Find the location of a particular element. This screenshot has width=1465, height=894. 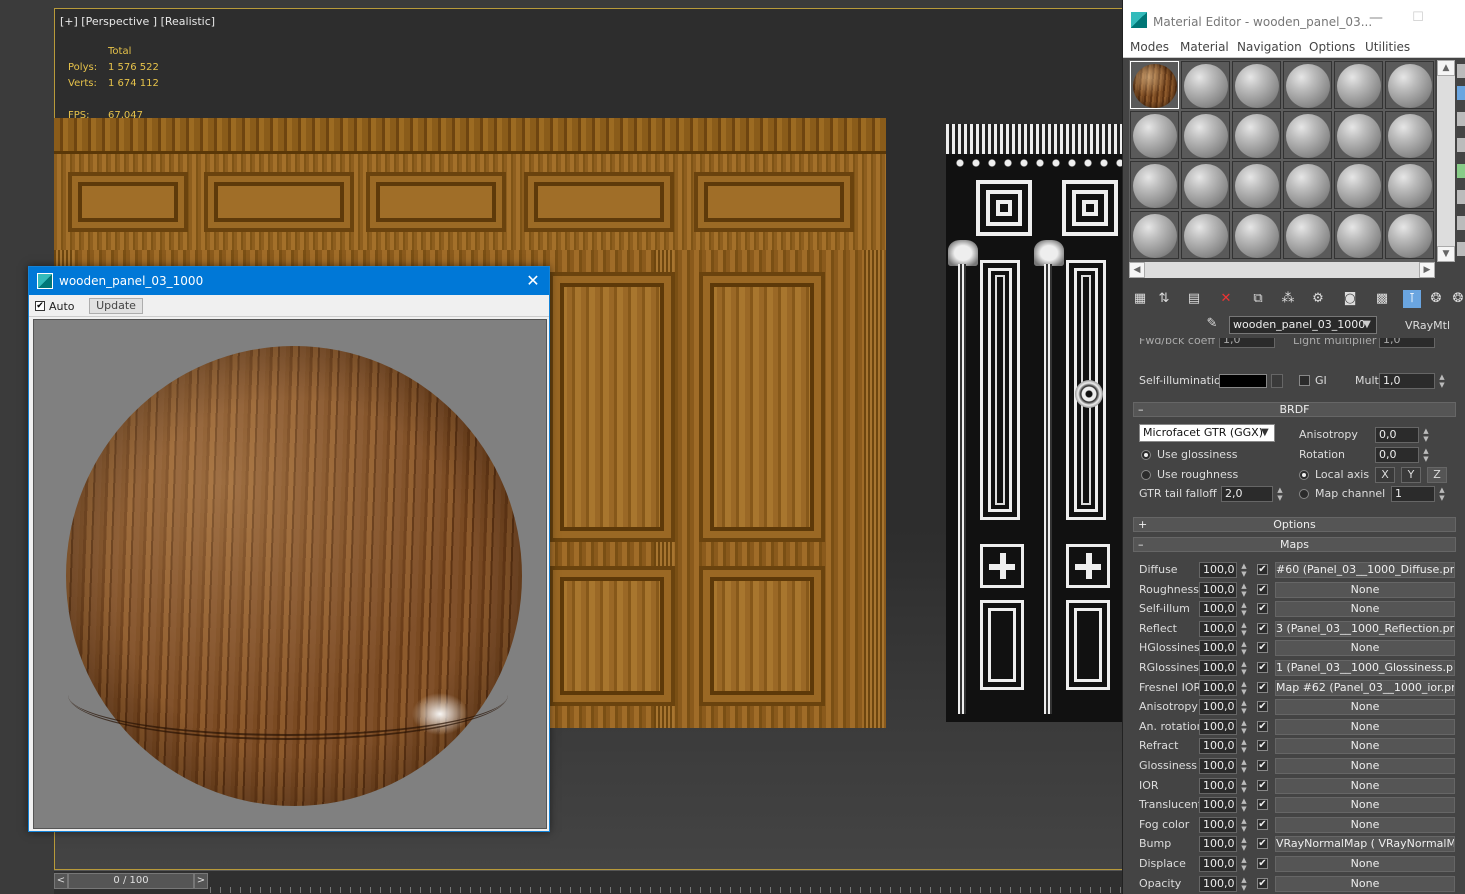

sample-slot-active is located at coordinates (1154, 85).